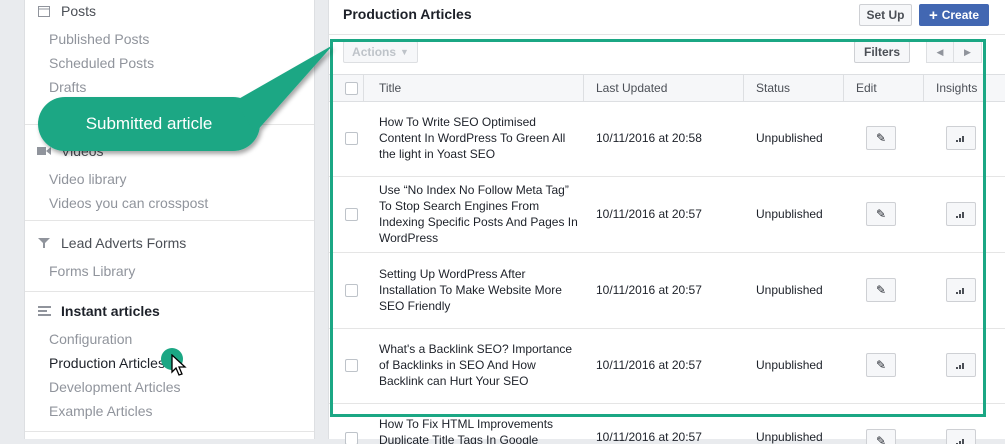  I want to click on lines-icon, so click(44, 311).